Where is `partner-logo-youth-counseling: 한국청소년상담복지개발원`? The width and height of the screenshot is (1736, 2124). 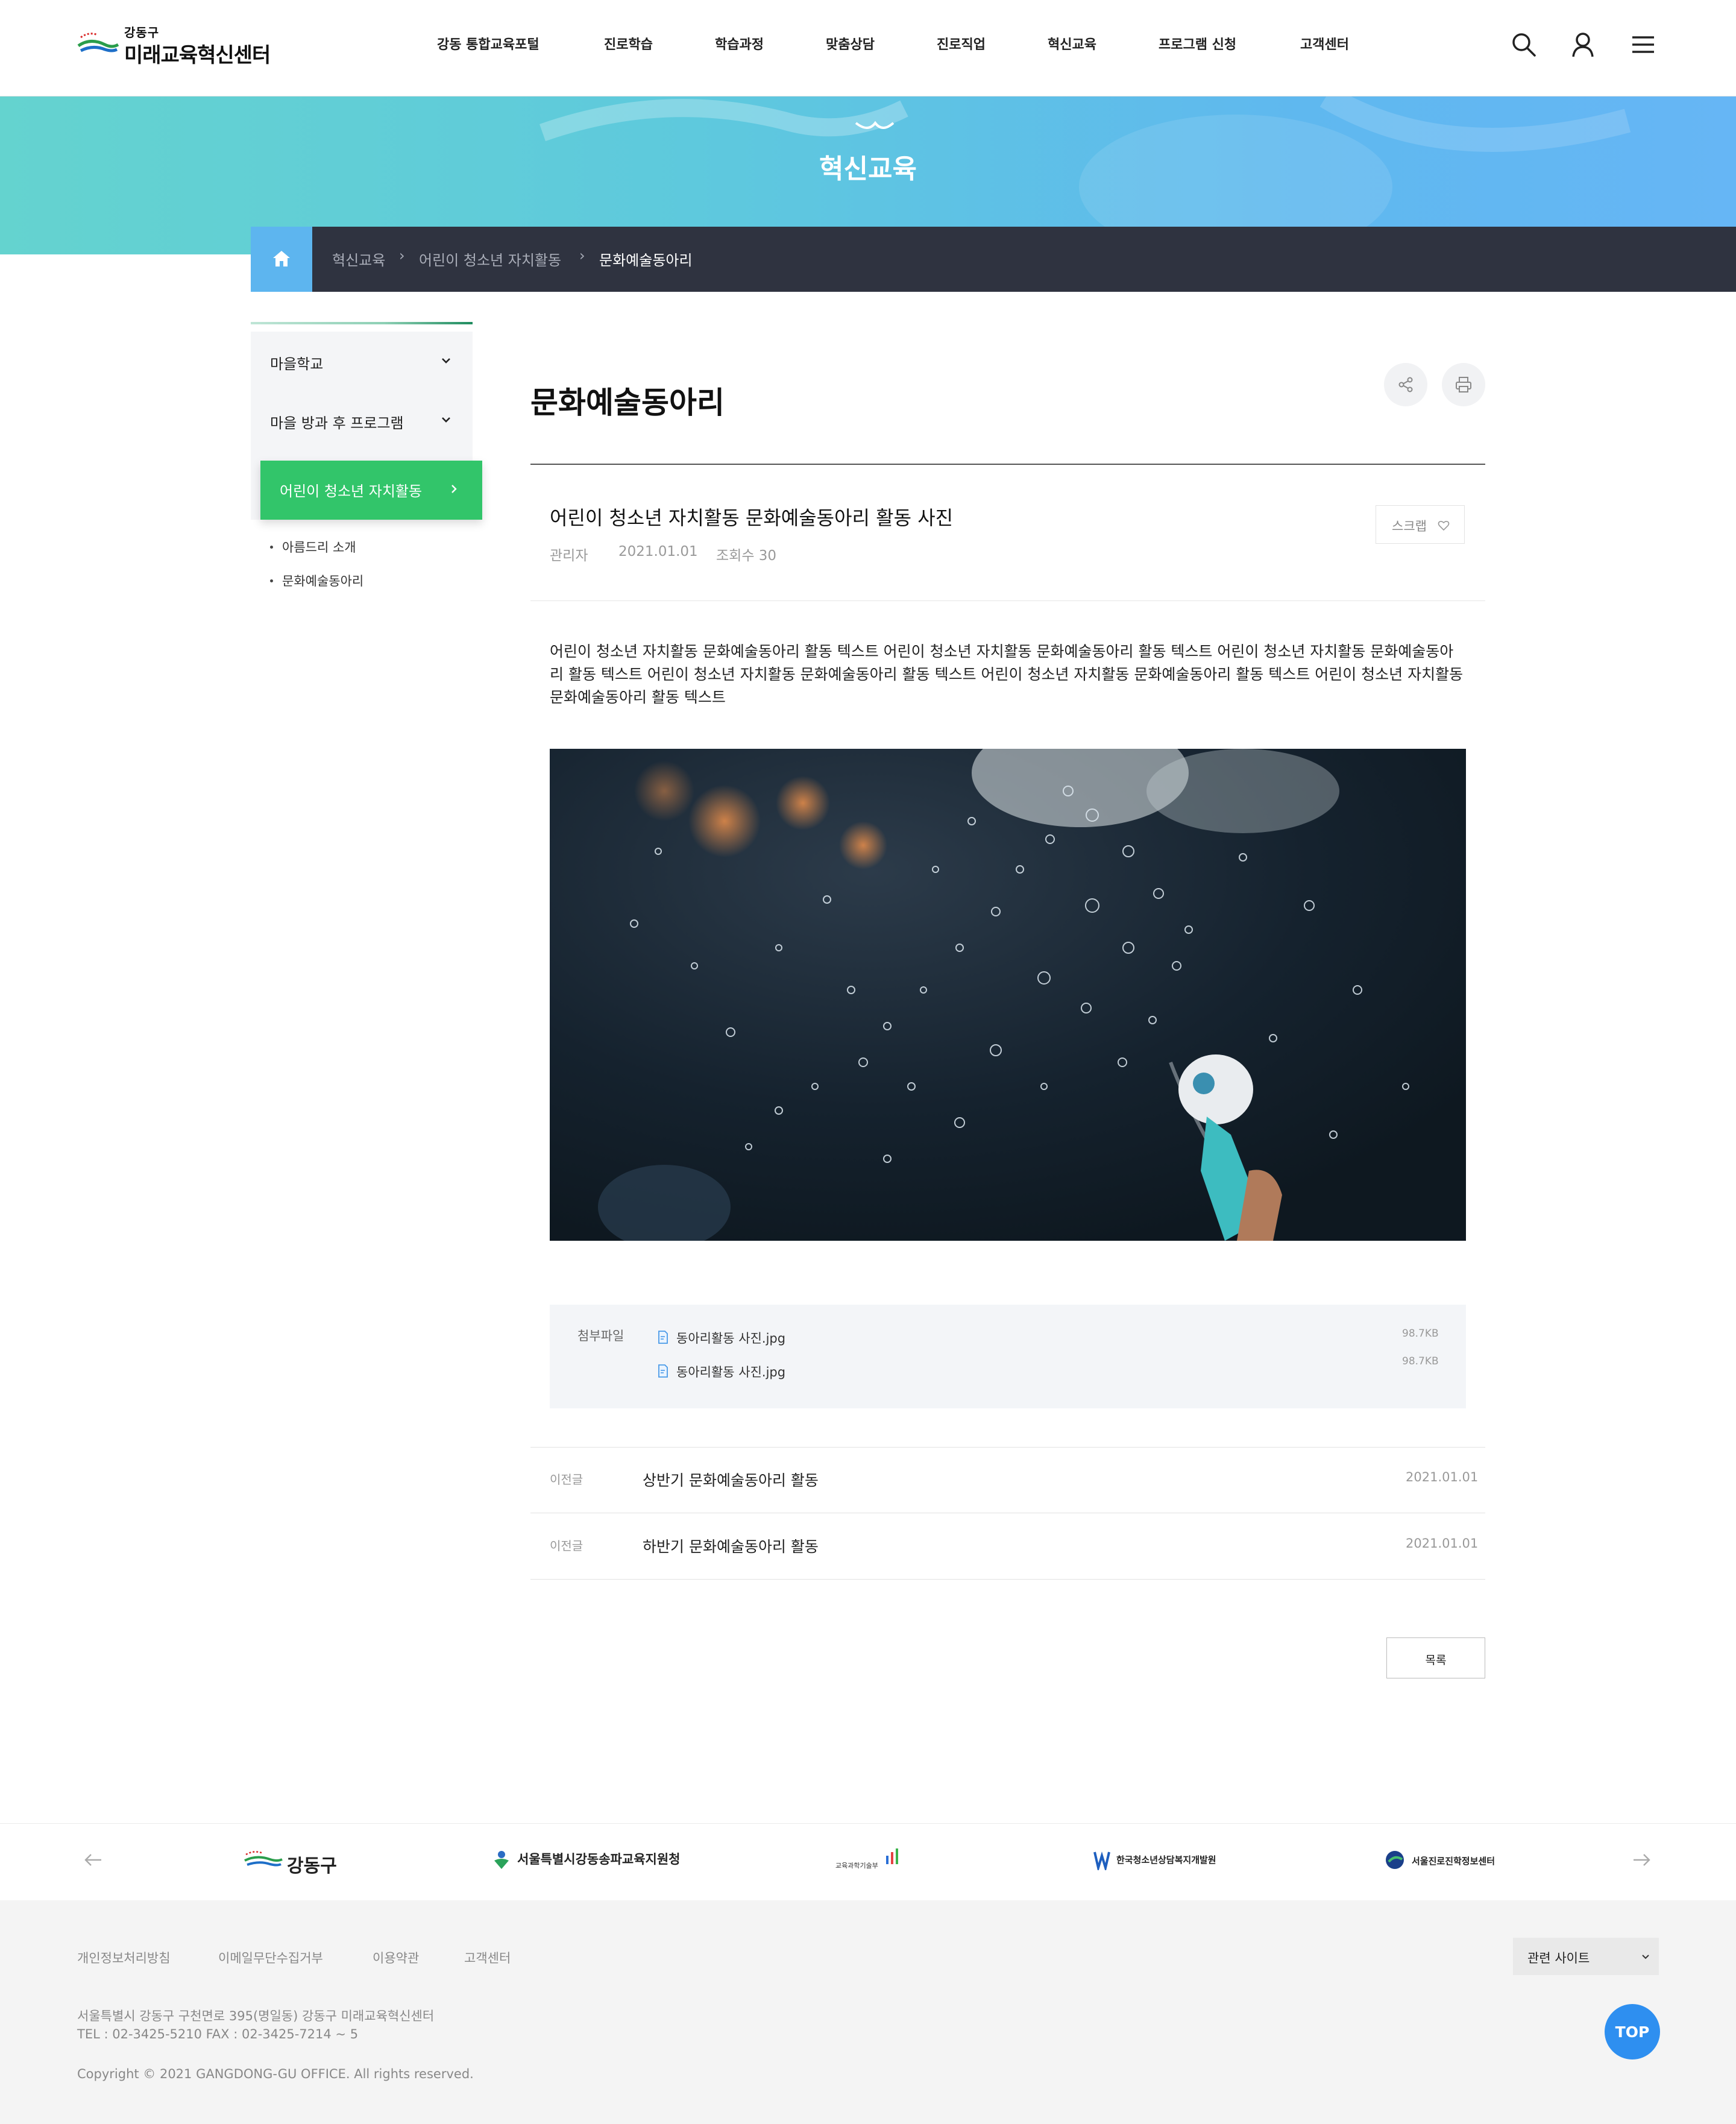
partner-logo-youth-counseling: 한국청소년상담복지개발원 is located at coordinates (1158, 1860).